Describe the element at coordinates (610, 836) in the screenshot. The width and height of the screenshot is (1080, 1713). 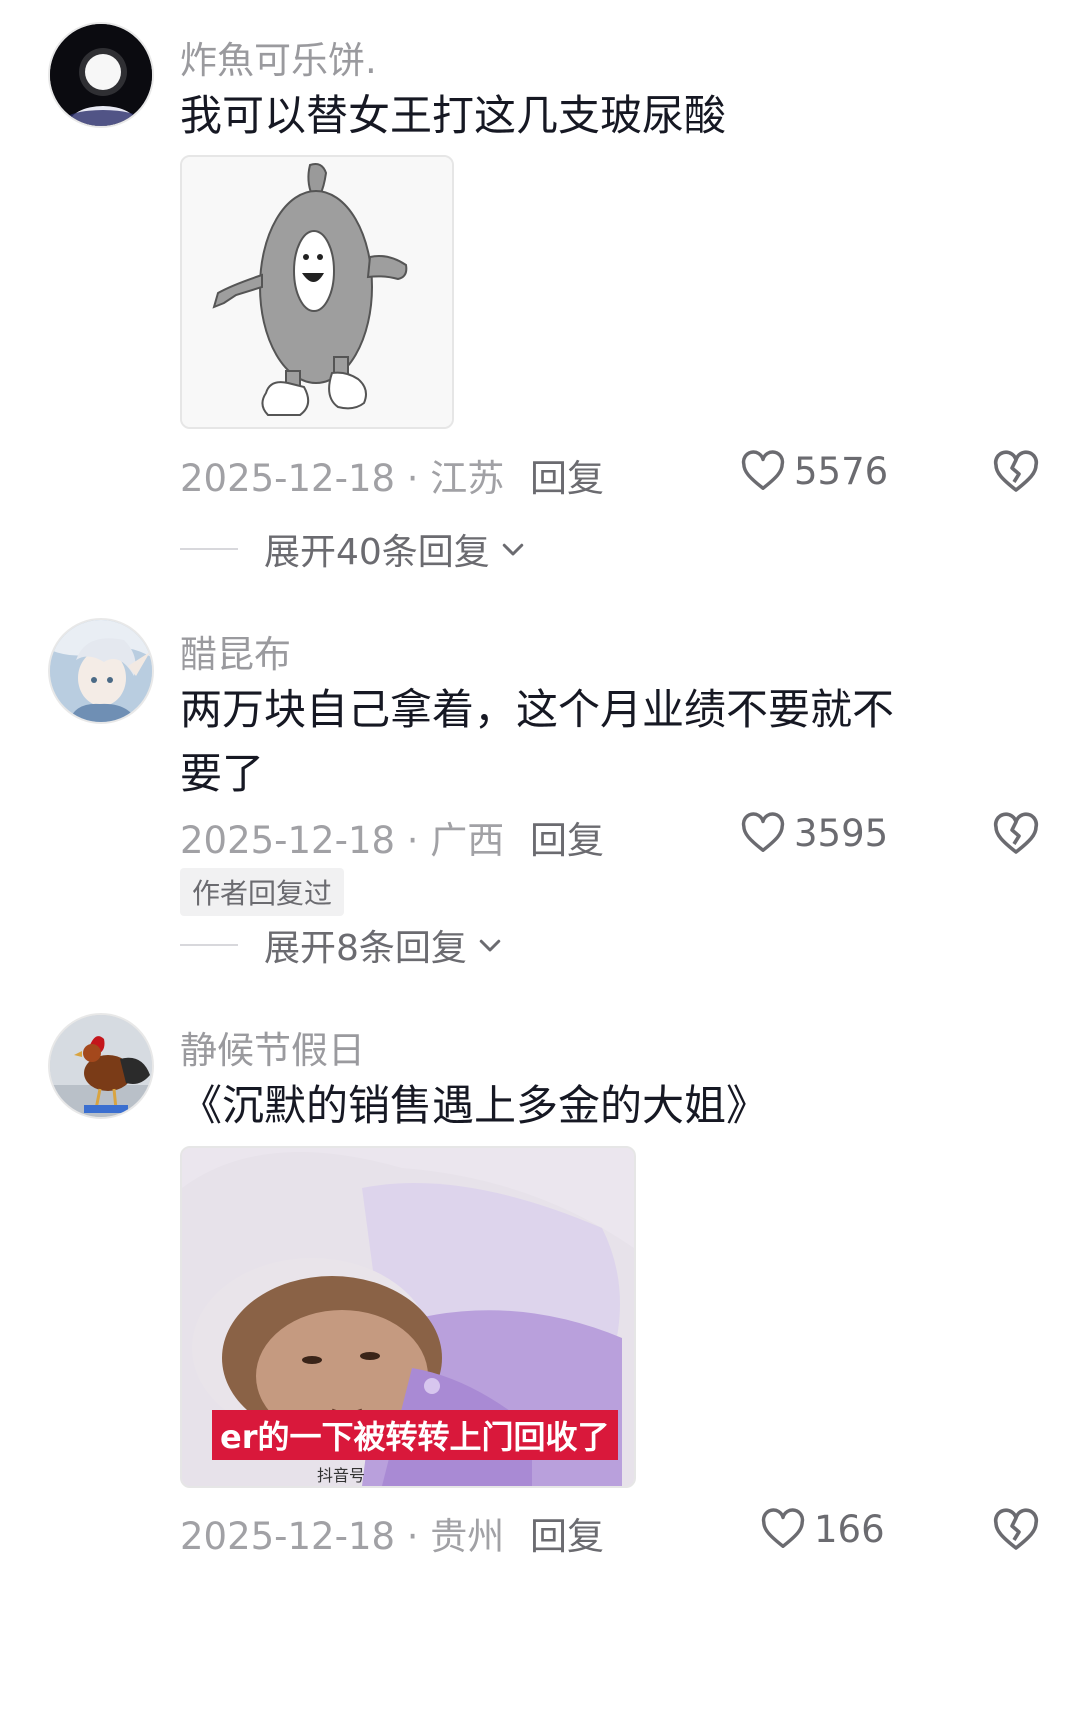
I see `comment-meta: 2025-12-18 · 广西 回复 3595` at that location.